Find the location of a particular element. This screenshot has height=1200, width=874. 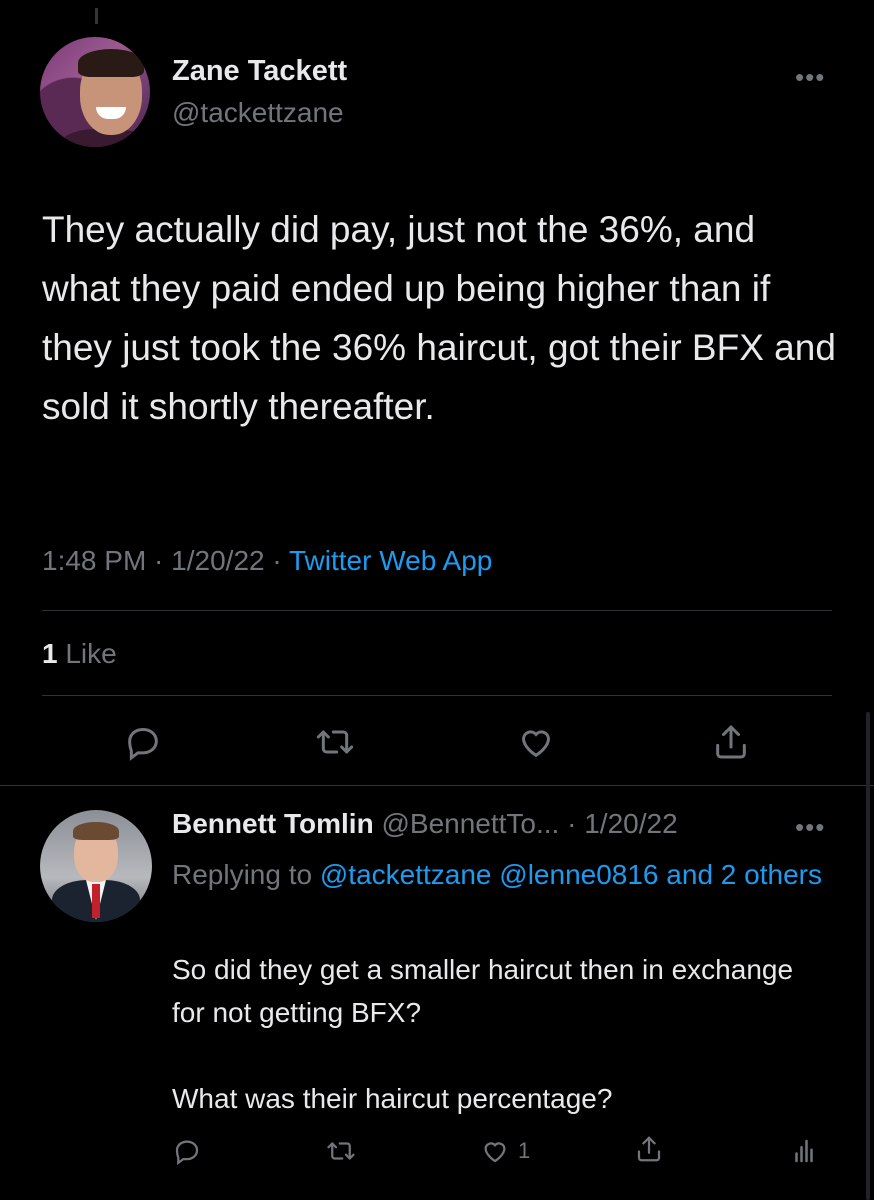

mention-link: @tackettzane is located at coordinates (406, 874).